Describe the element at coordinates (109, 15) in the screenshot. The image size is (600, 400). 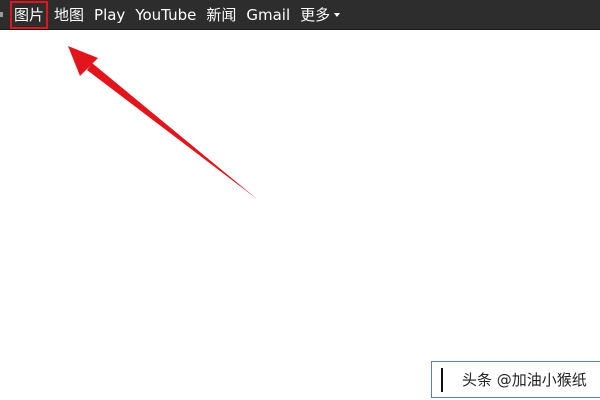
I see `nav-link-play: Play` at that location.